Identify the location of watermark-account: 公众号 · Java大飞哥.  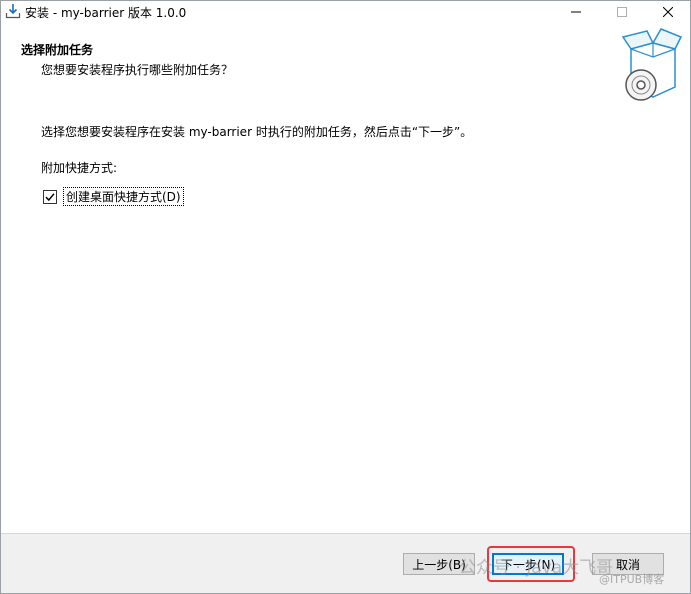
(536, 568).